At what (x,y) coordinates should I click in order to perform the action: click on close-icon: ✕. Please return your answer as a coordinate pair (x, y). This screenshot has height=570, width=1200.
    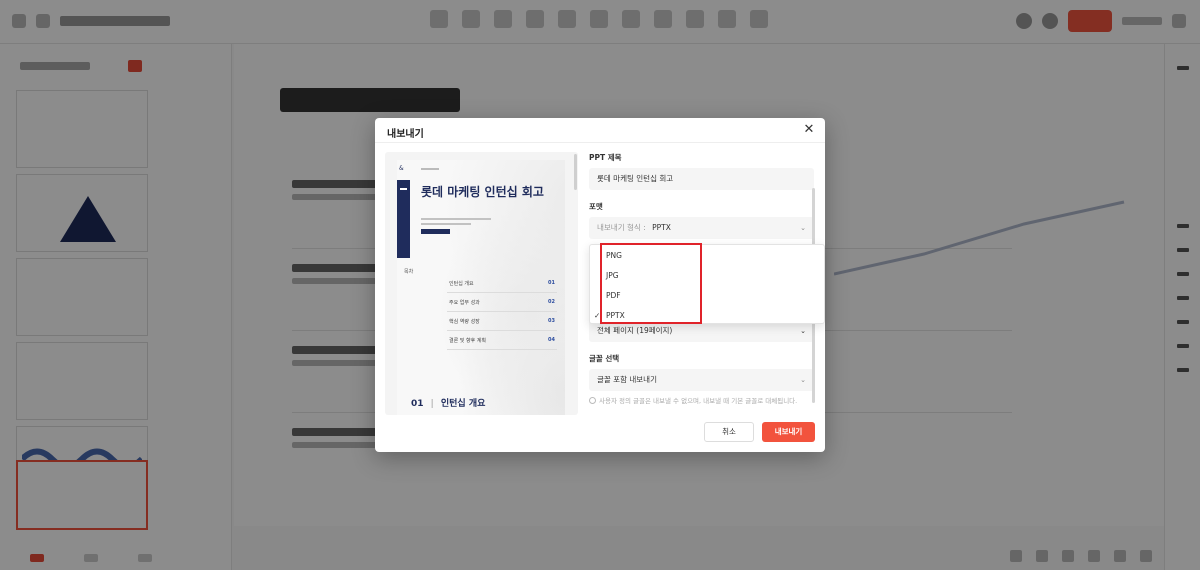
    Looking at the image, I should click on (809, 130).